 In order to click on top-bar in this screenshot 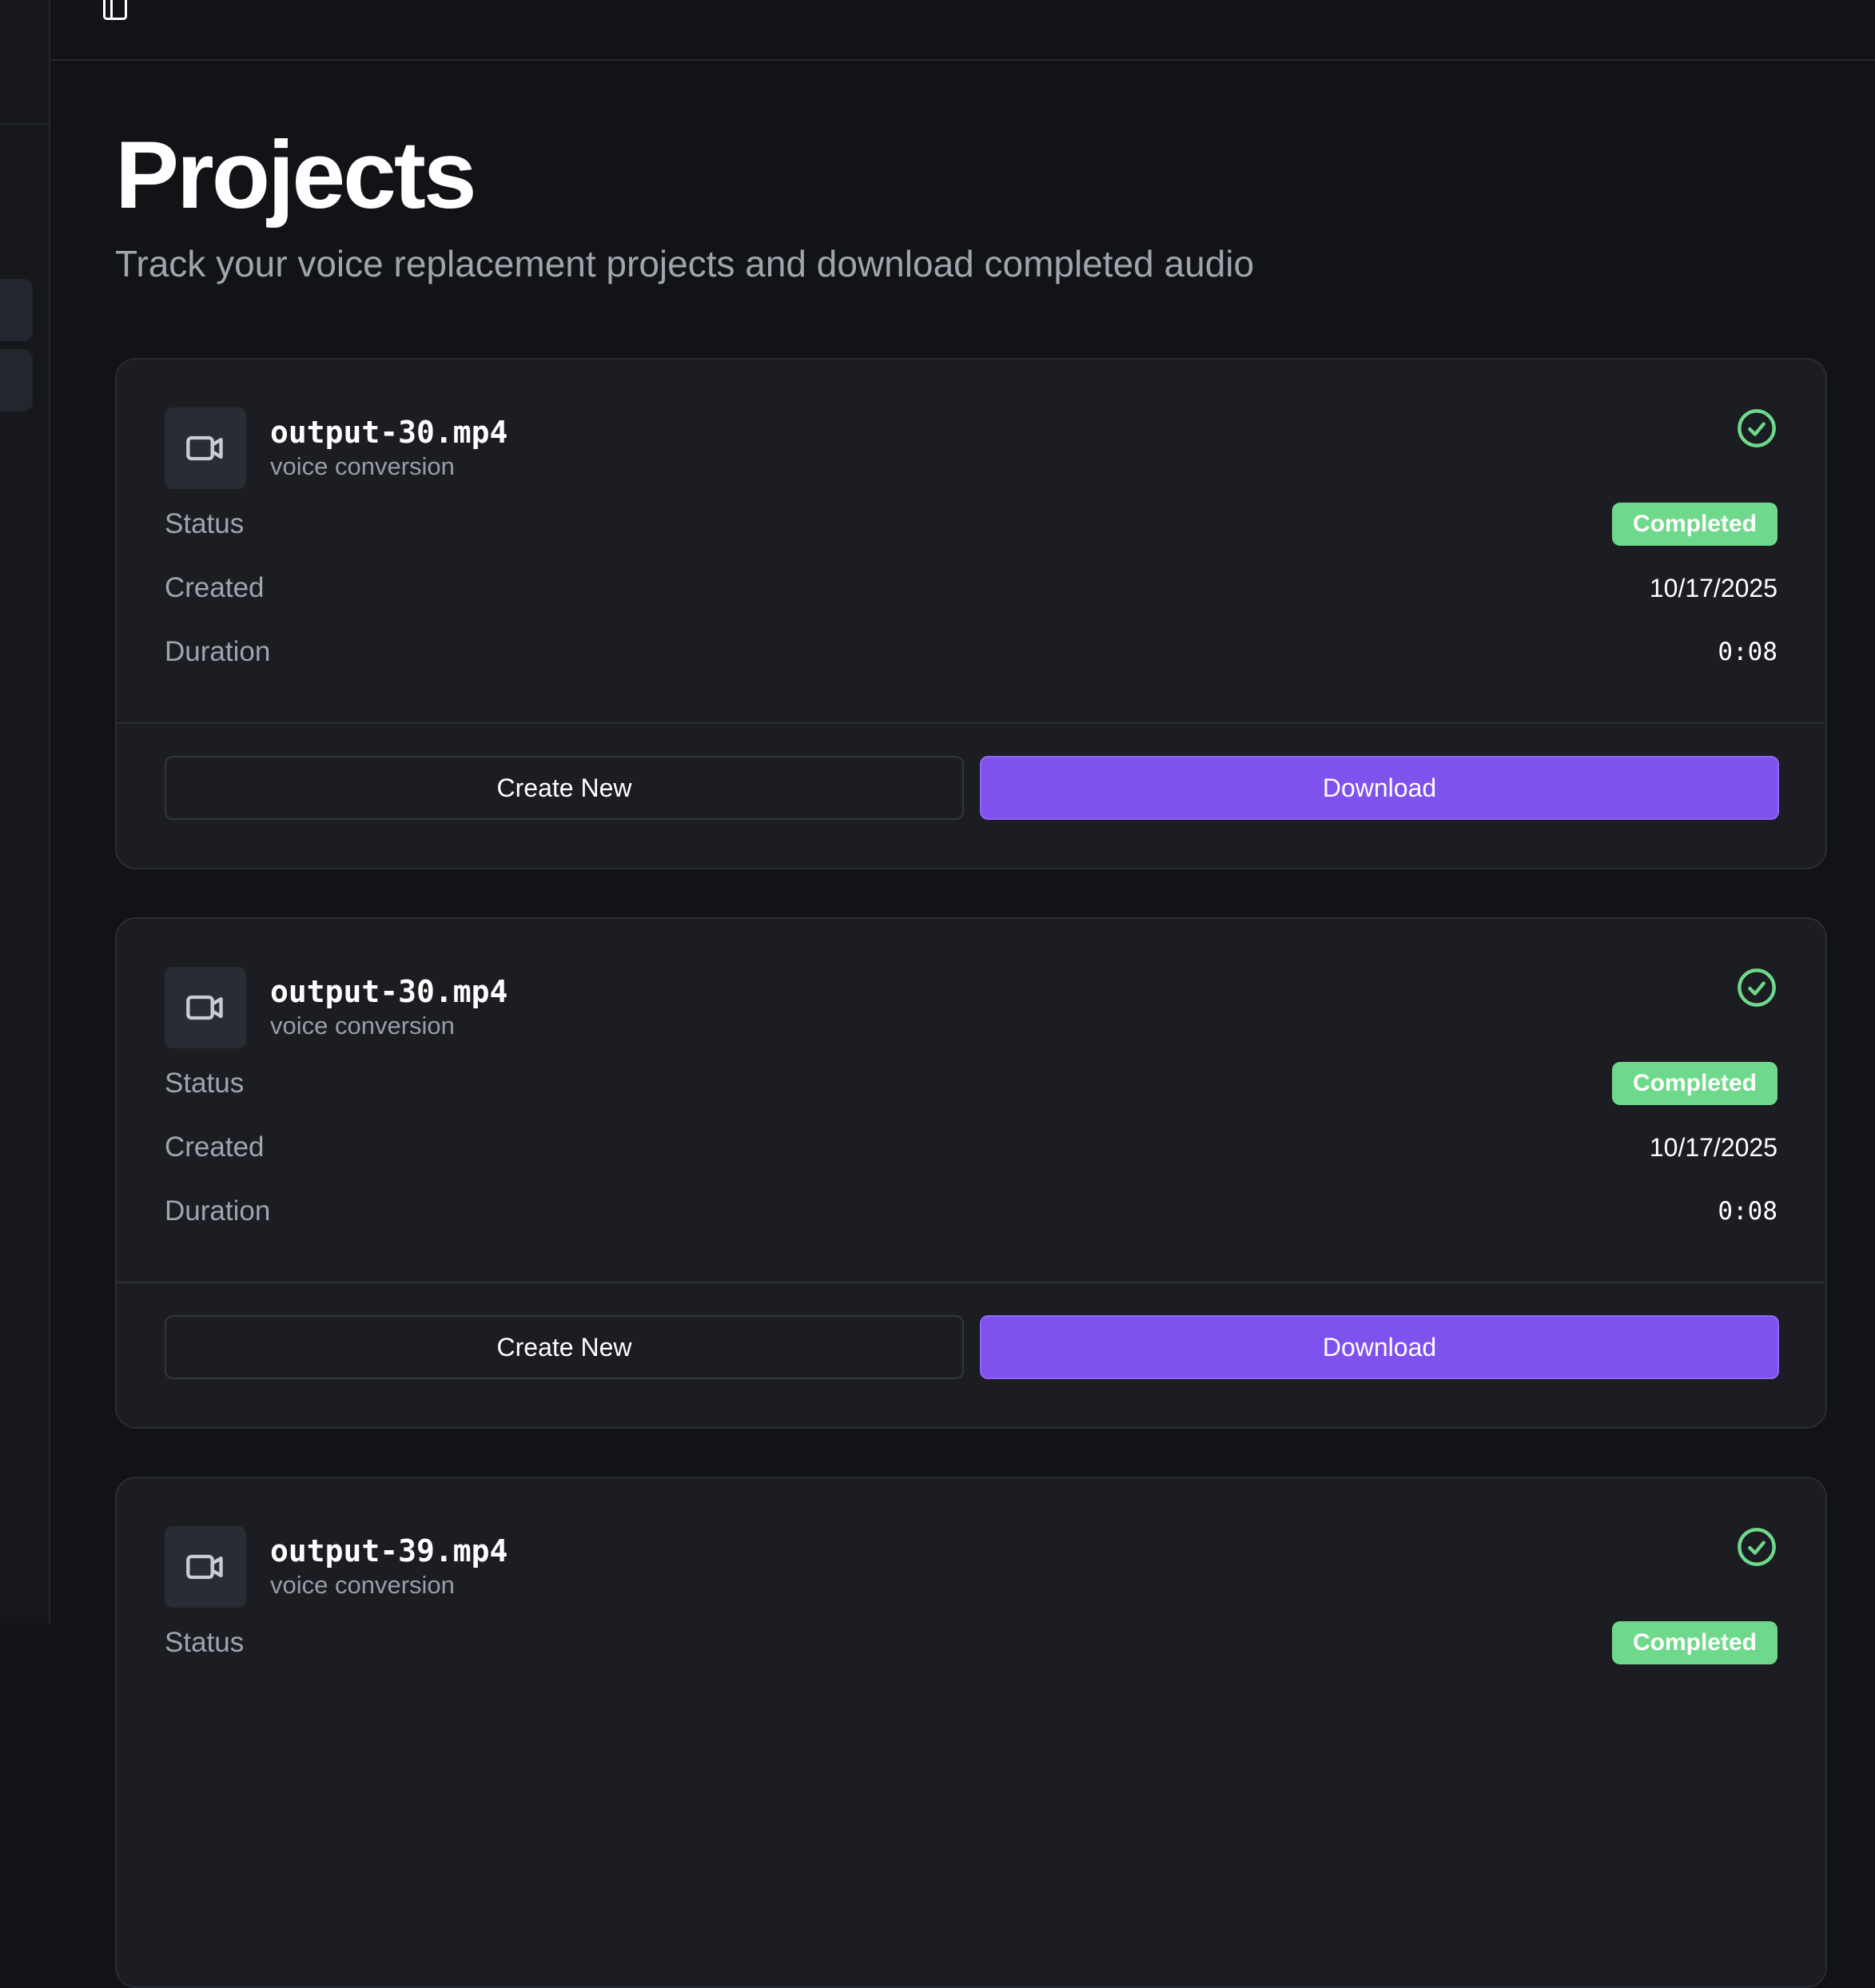, I will do `click(963, 30)`.